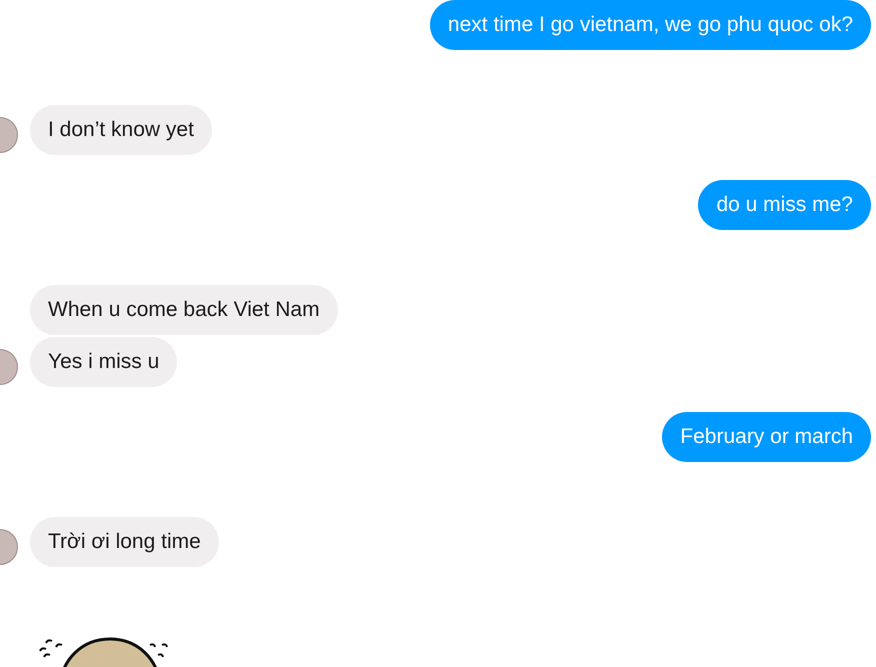 Image resolution: width=876 pixels, height=667 pixels. Describe the element at coordinates (784, 205) in the screenshot. I see `message-bubble: do u miss me?` at that location.